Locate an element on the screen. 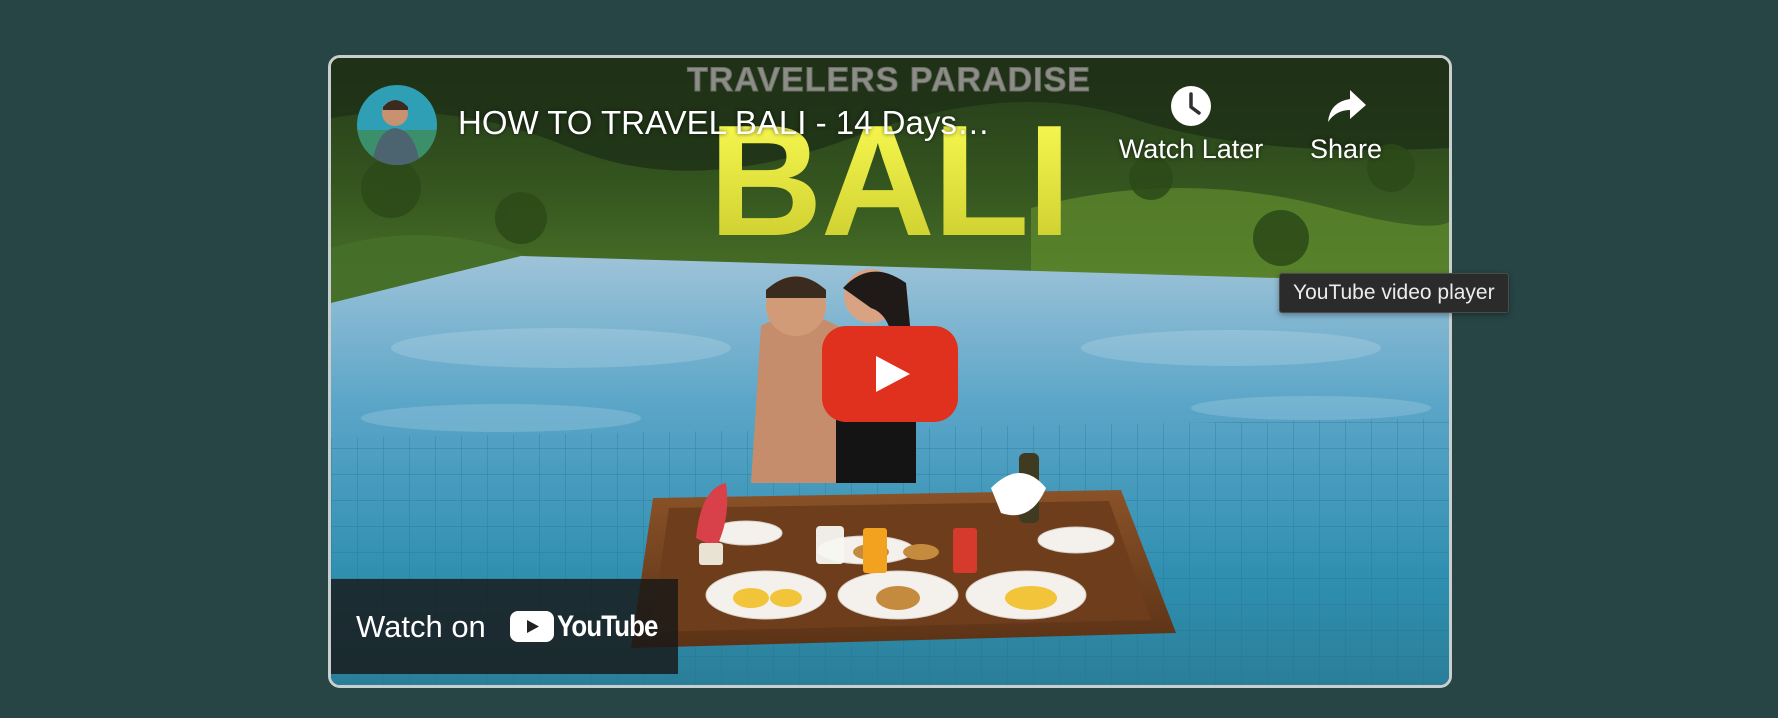  watch-later-button: Watch Later is located at coordinates (1191, 124).